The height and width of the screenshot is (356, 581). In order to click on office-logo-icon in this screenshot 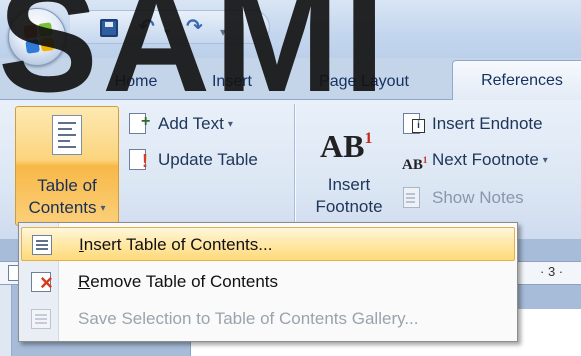, I will do `click(39, 38)`.